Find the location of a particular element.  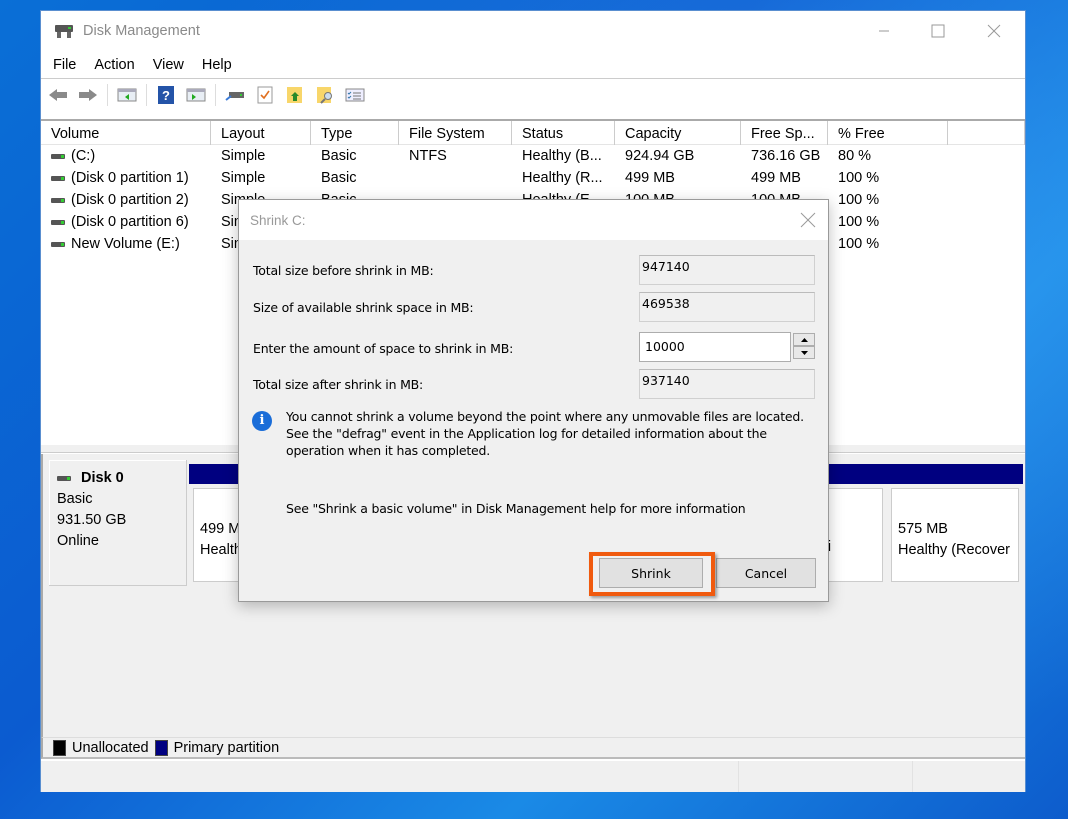

total-size-before-label: Total size before shrink in MB: is located at coordinates (343, 270).